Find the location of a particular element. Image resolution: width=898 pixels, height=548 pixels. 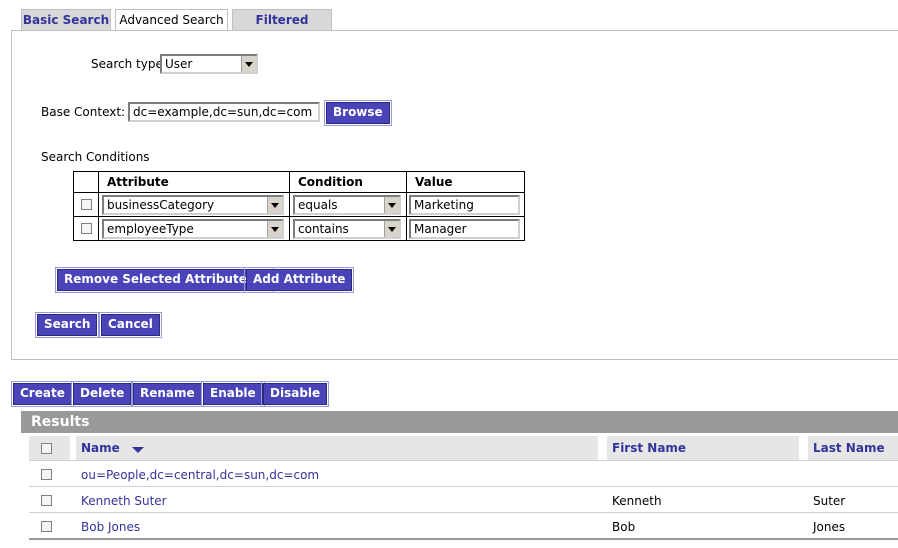

condition-column-header: Condition is located at coordinates (348, 182).